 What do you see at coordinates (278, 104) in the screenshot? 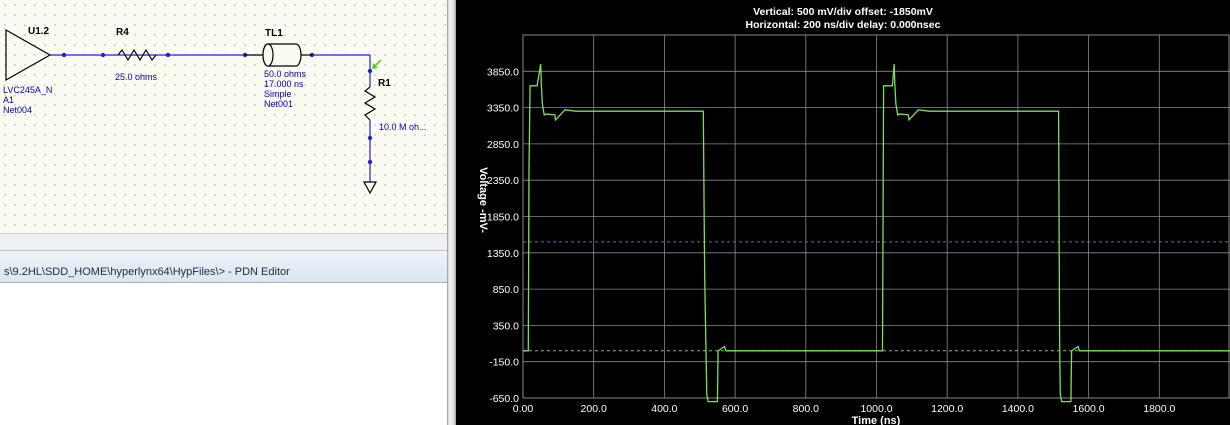
I see `tl1-net-label: Net001` at bounding box center [278, 104].